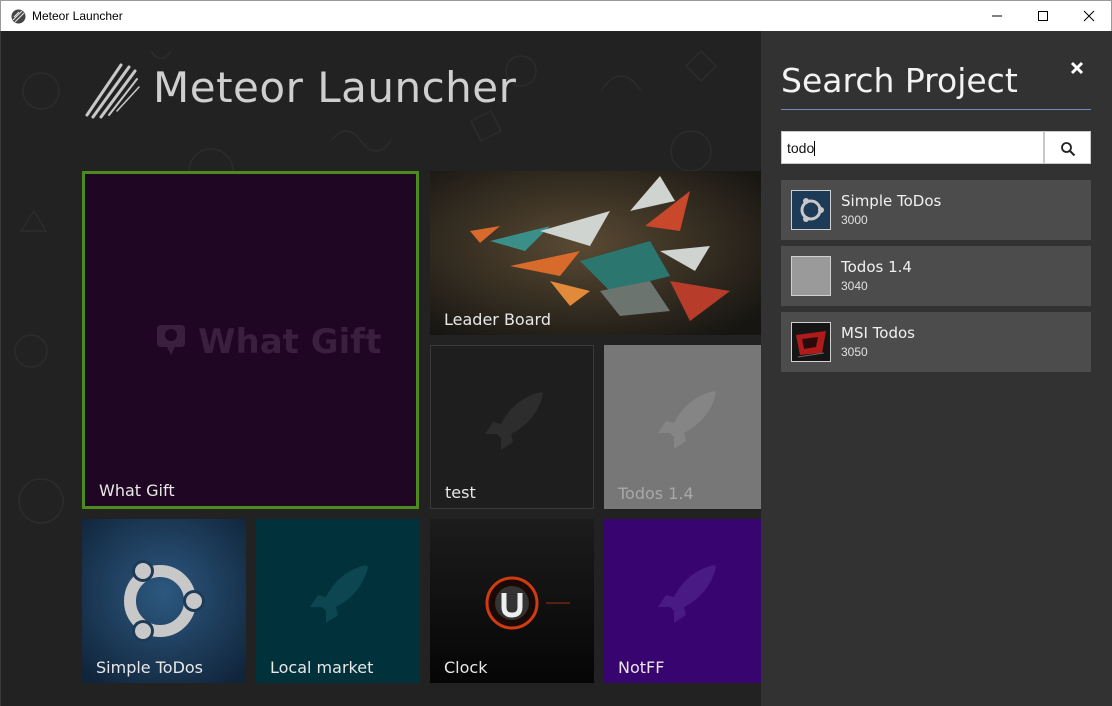  I want to click on search-icon, so click(1068, 149).